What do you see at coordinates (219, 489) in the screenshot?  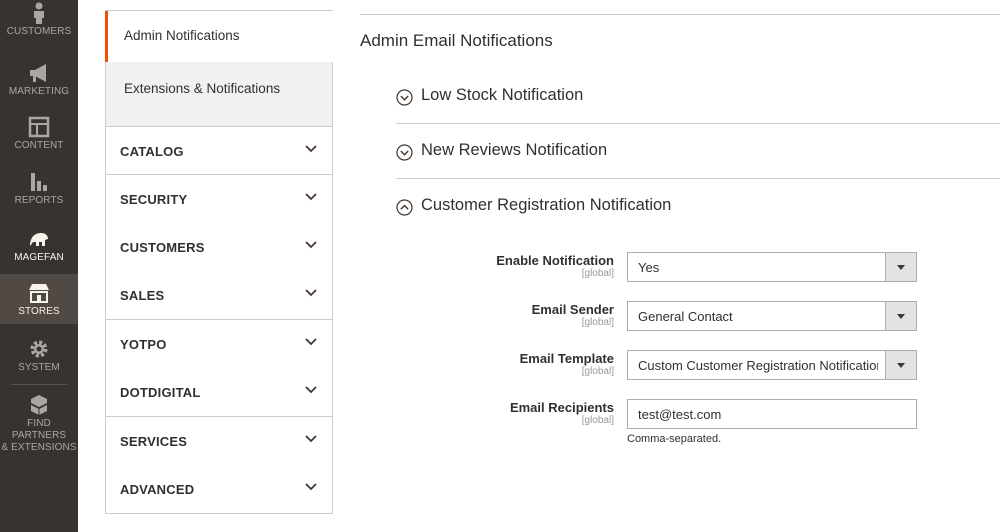 I see `tab-advanced: ADVANCED` at bounding box center [219, 489].